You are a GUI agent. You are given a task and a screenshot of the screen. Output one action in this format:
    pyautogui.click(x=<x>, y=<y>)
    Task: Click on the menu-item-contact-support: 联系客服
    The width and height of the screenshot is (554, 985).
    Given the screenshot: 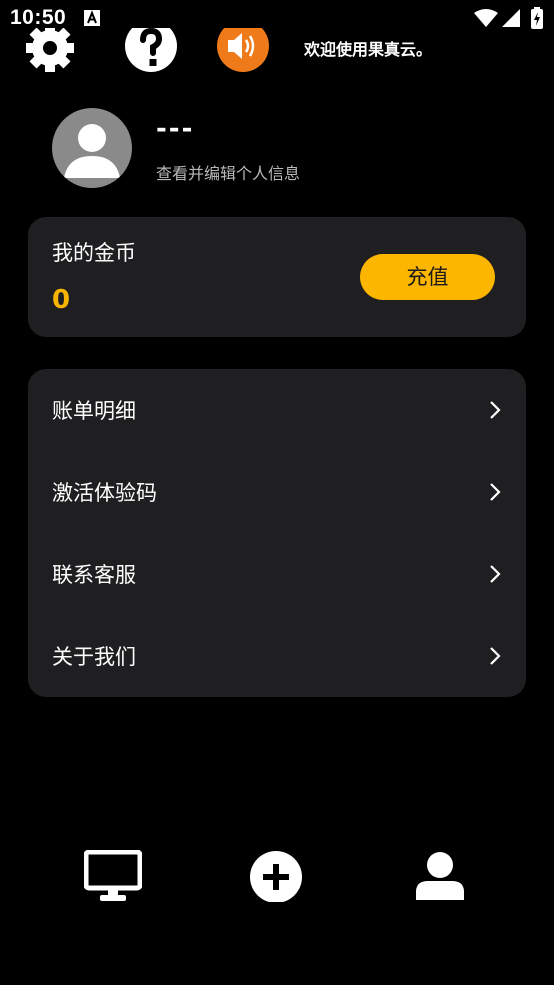 What is the action you would take?
    pyautogui.click(x=277, y=574)
    